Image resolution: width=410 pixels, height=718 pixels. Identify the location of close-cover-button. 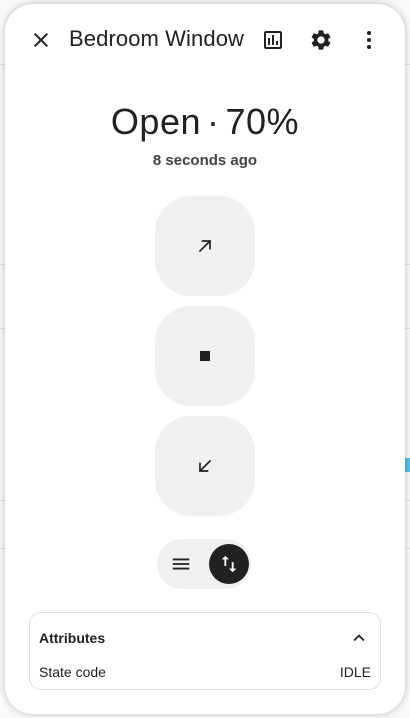
(205, 466).